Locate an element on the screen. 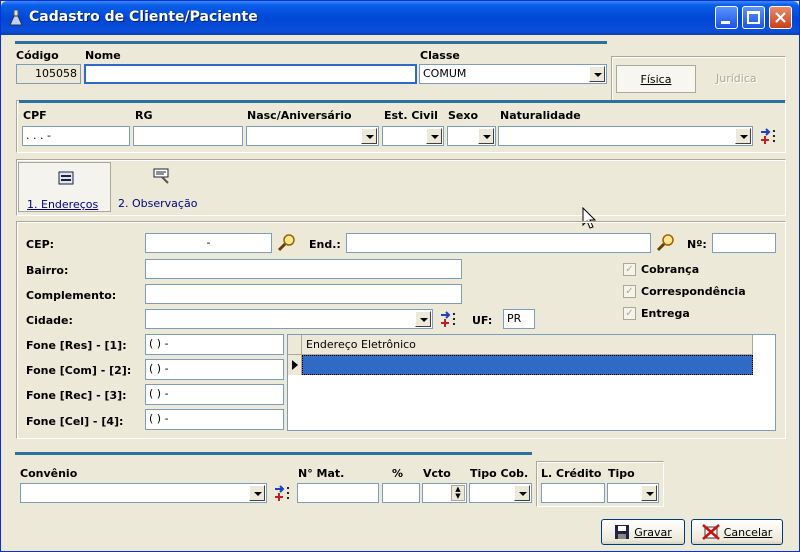  address-card-icon is located at coordinates (66, 178).